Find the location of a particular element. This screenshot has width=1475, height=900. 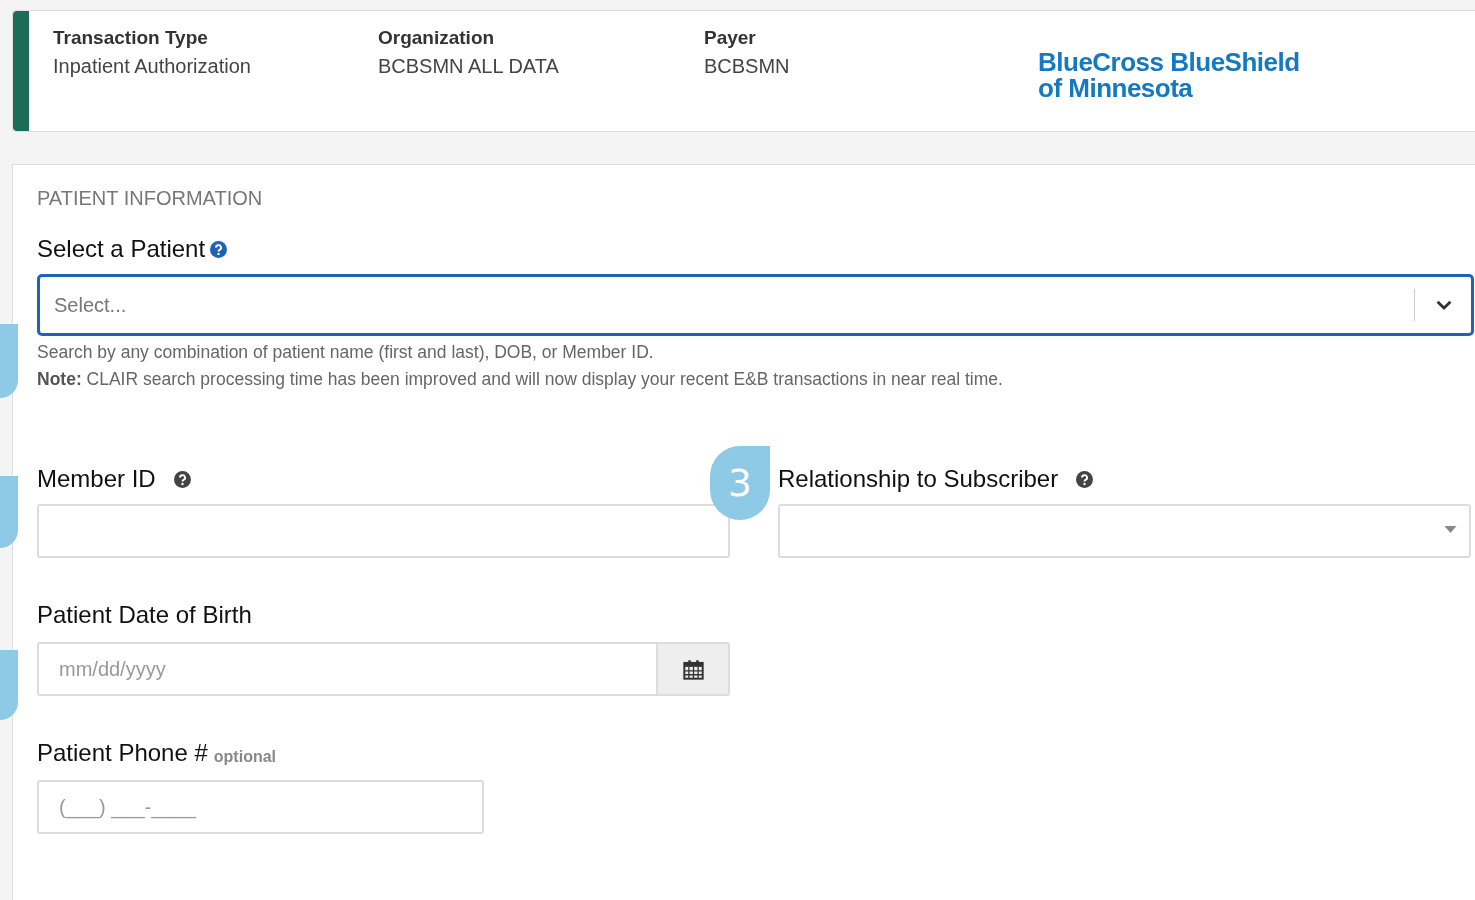

help-text: Note: CLAIR search processing time has been improved and will now display your recent E&B transactions in near real time. is located at coordinates (520, 379).